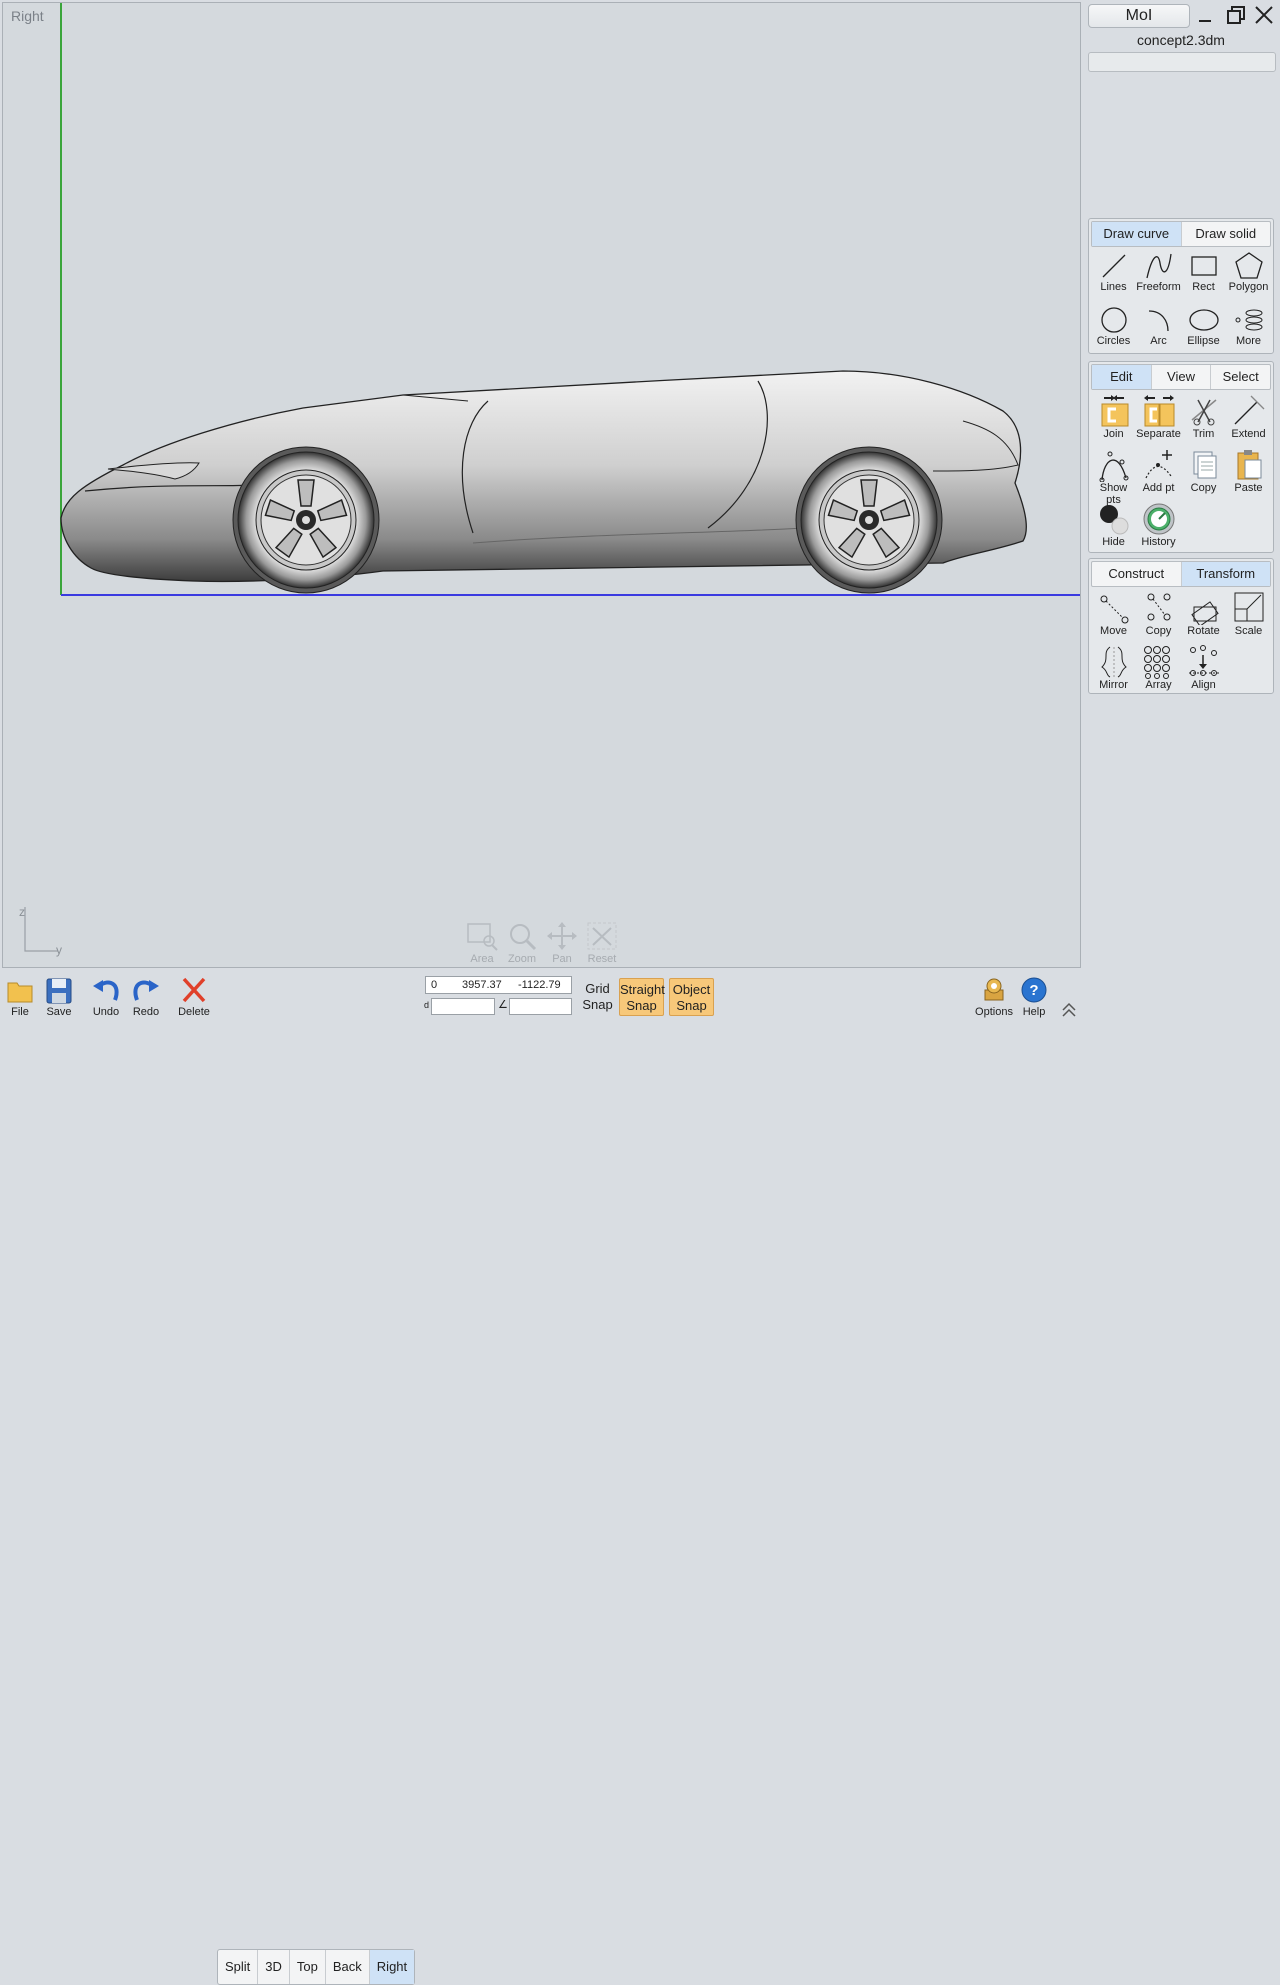  Describe the element at coordinates (1113, 670) in the screenshot. I see `mirror-tool: Mirror` at that location.